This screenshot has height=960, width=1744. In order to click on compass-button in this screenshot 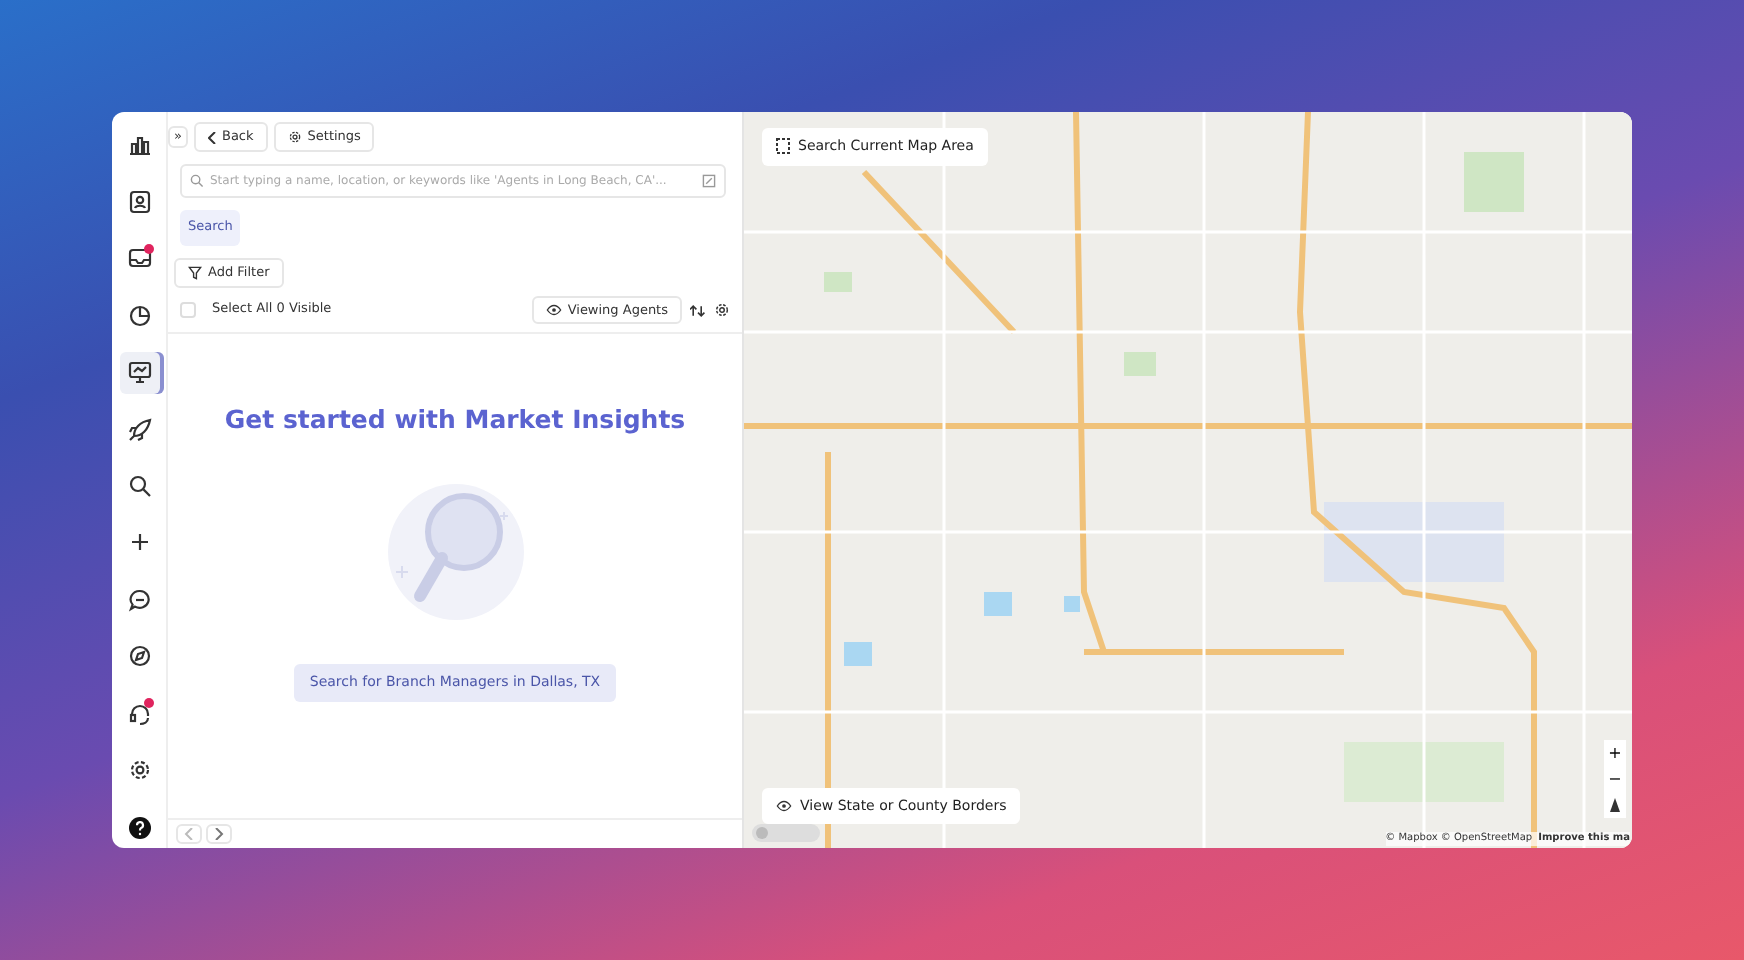, I will do `click(1615, 805)`.